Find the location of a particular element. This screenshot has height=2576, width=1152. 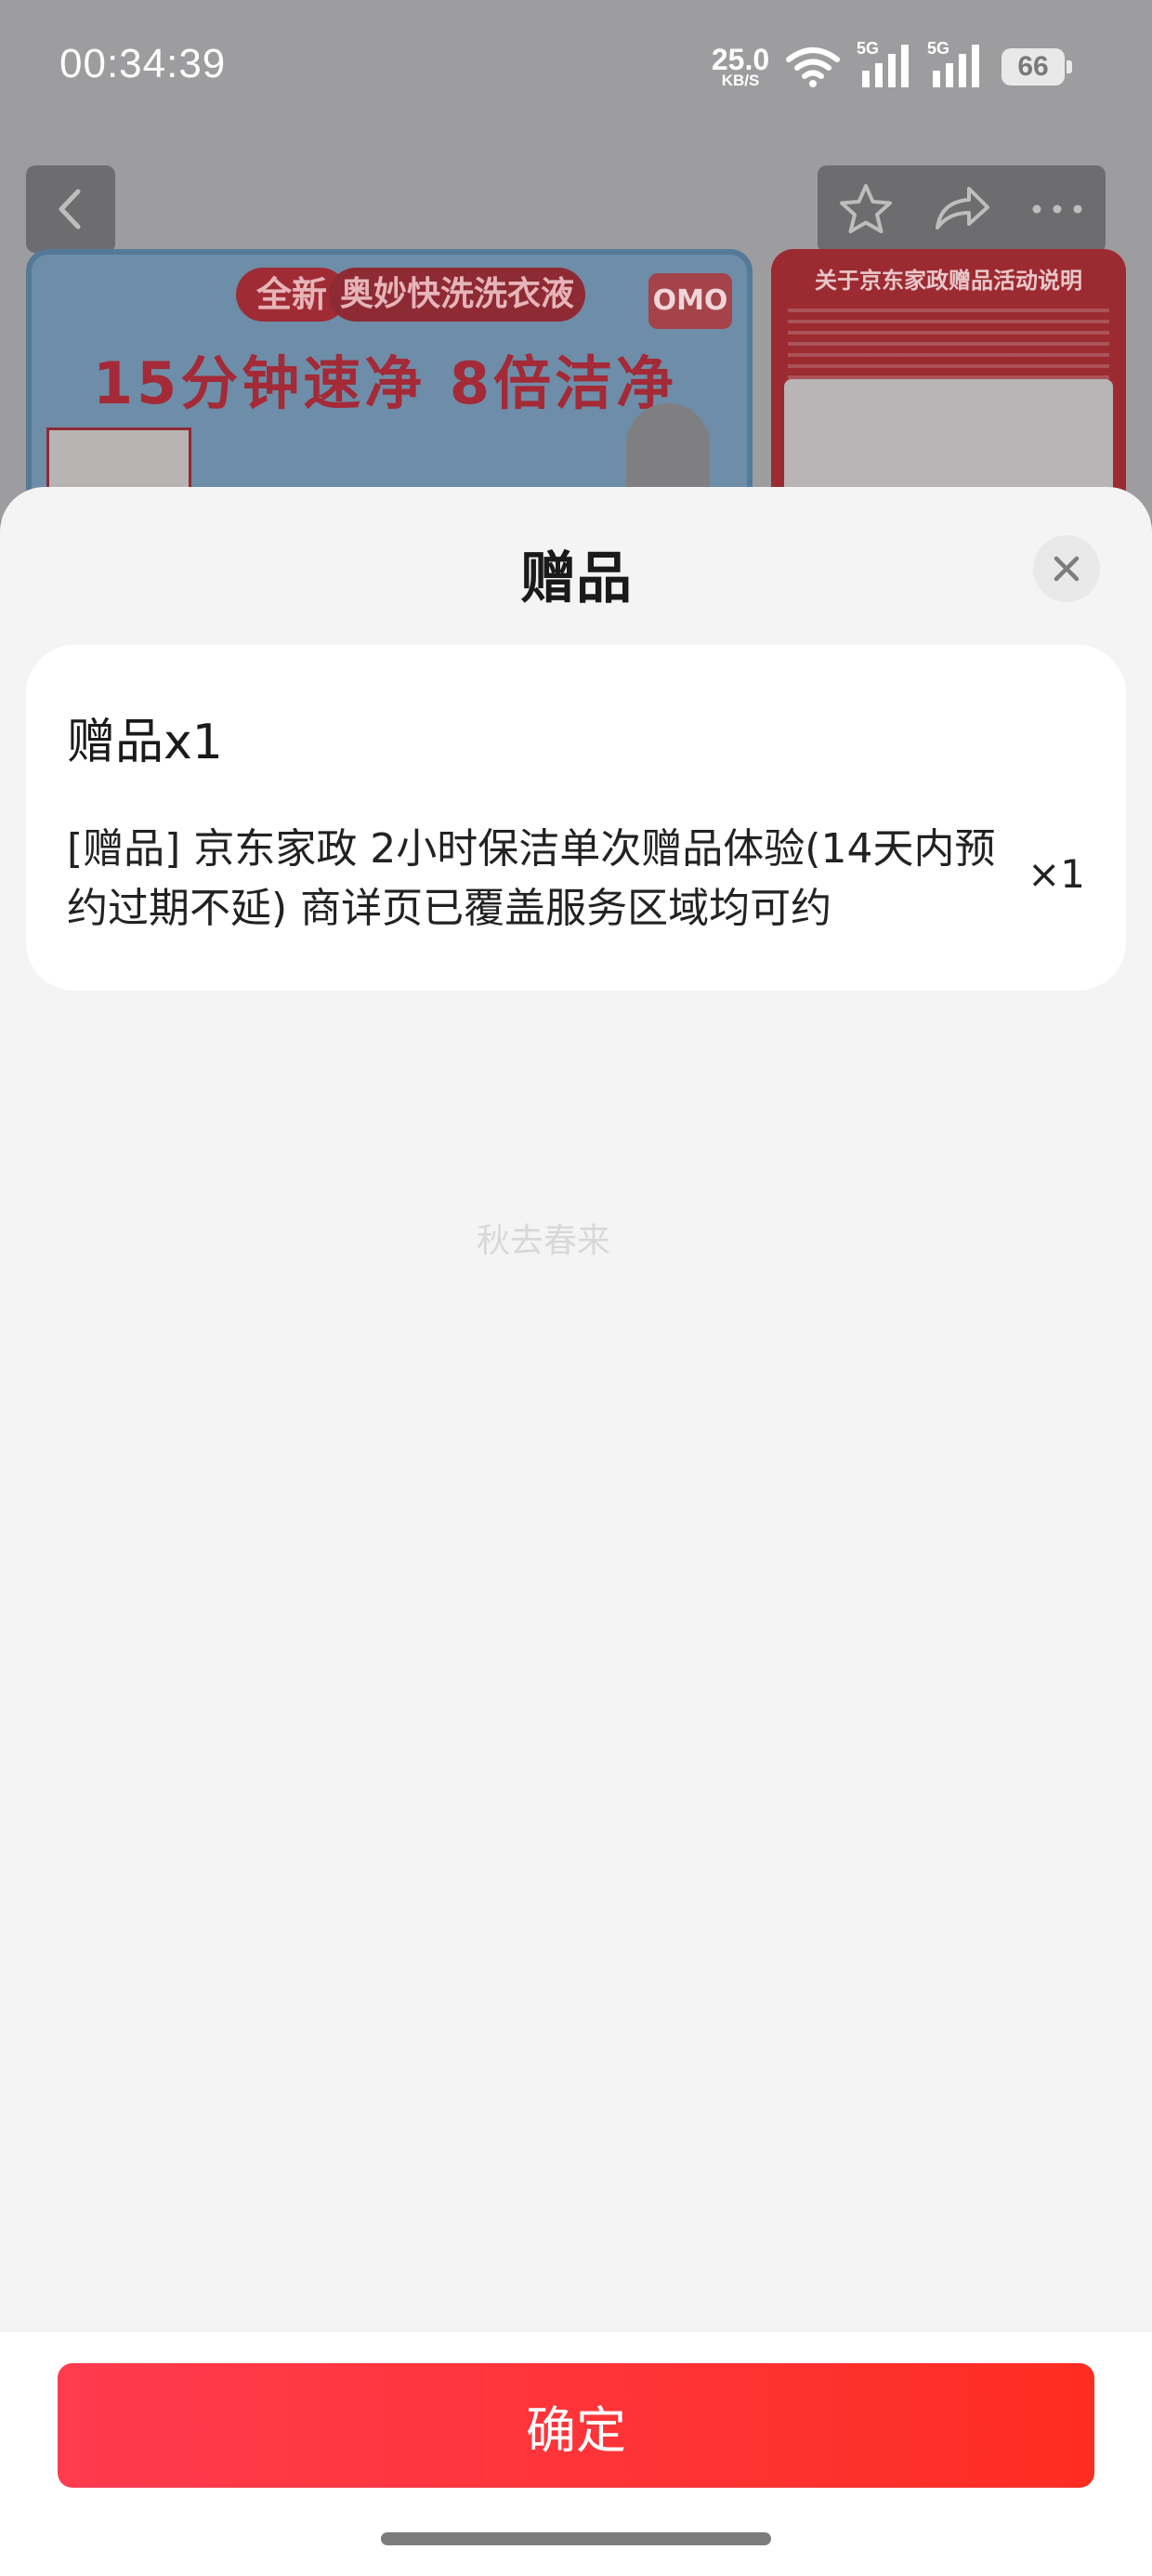

sheet-header: 赠品 is located at coordinates (576, 566).